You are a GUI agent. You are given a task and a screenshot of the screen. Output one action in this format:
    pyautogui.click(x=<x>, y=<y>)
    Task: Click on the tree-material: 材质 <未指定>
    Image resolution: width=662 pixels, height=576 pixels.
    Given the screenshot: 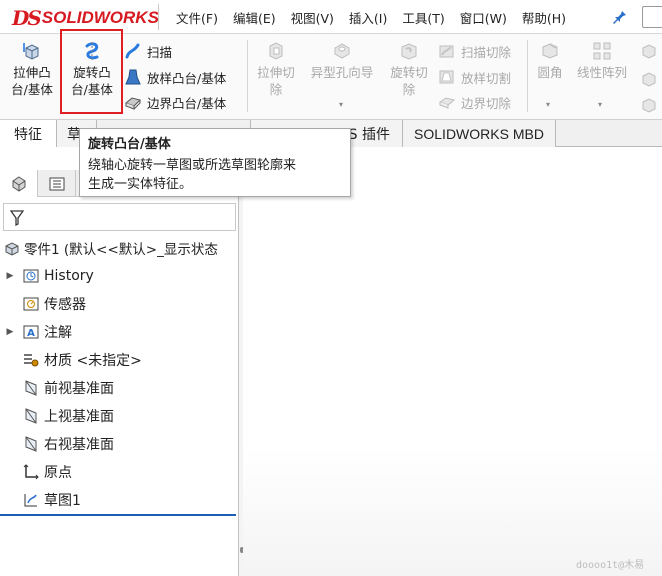 What is the action you would take?
    pyautogui.click(x=141, y=360)
    